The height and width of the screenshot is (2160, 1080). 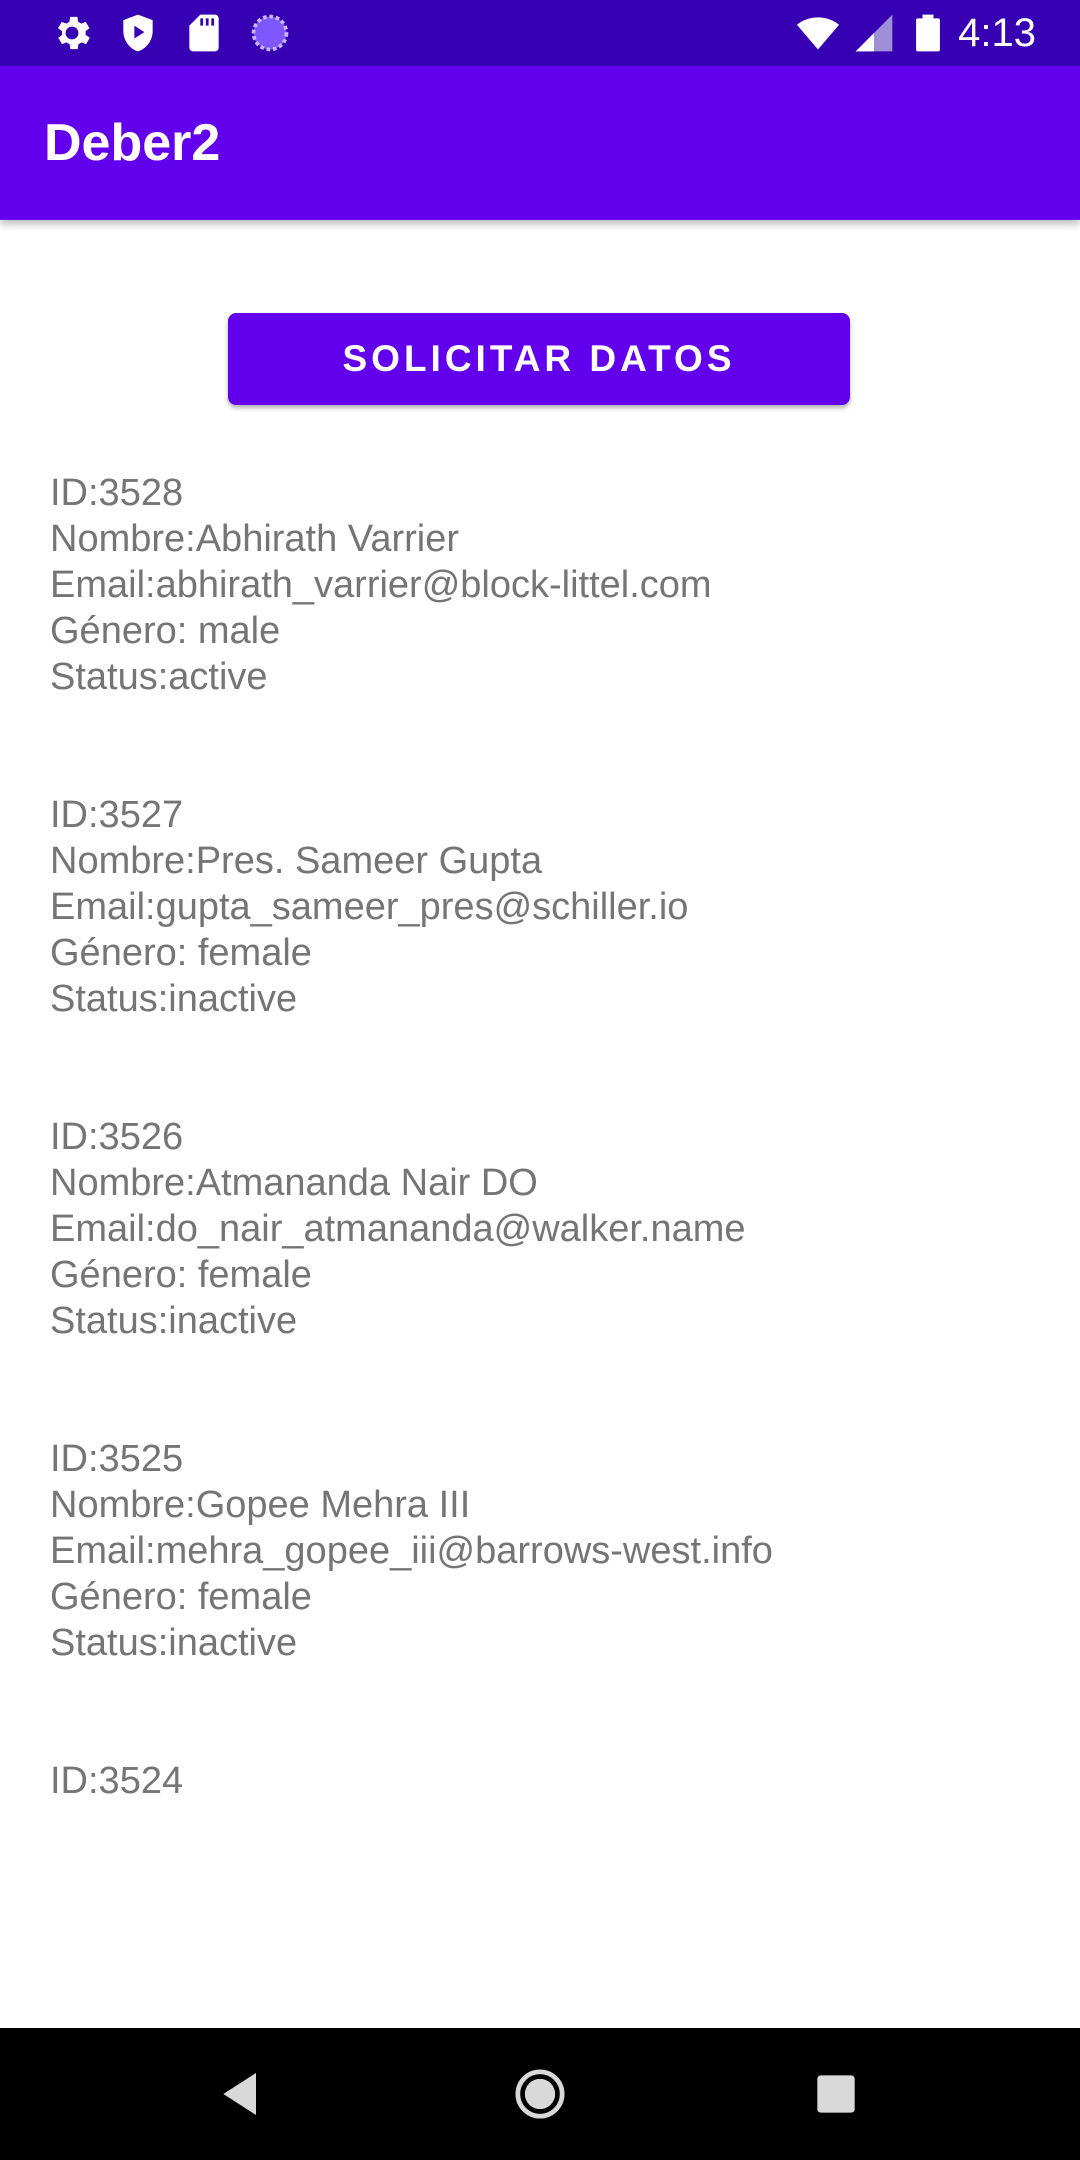 I want to click on record-name: Nombre:Abhirath Varrier, so click(x=255, y=539).